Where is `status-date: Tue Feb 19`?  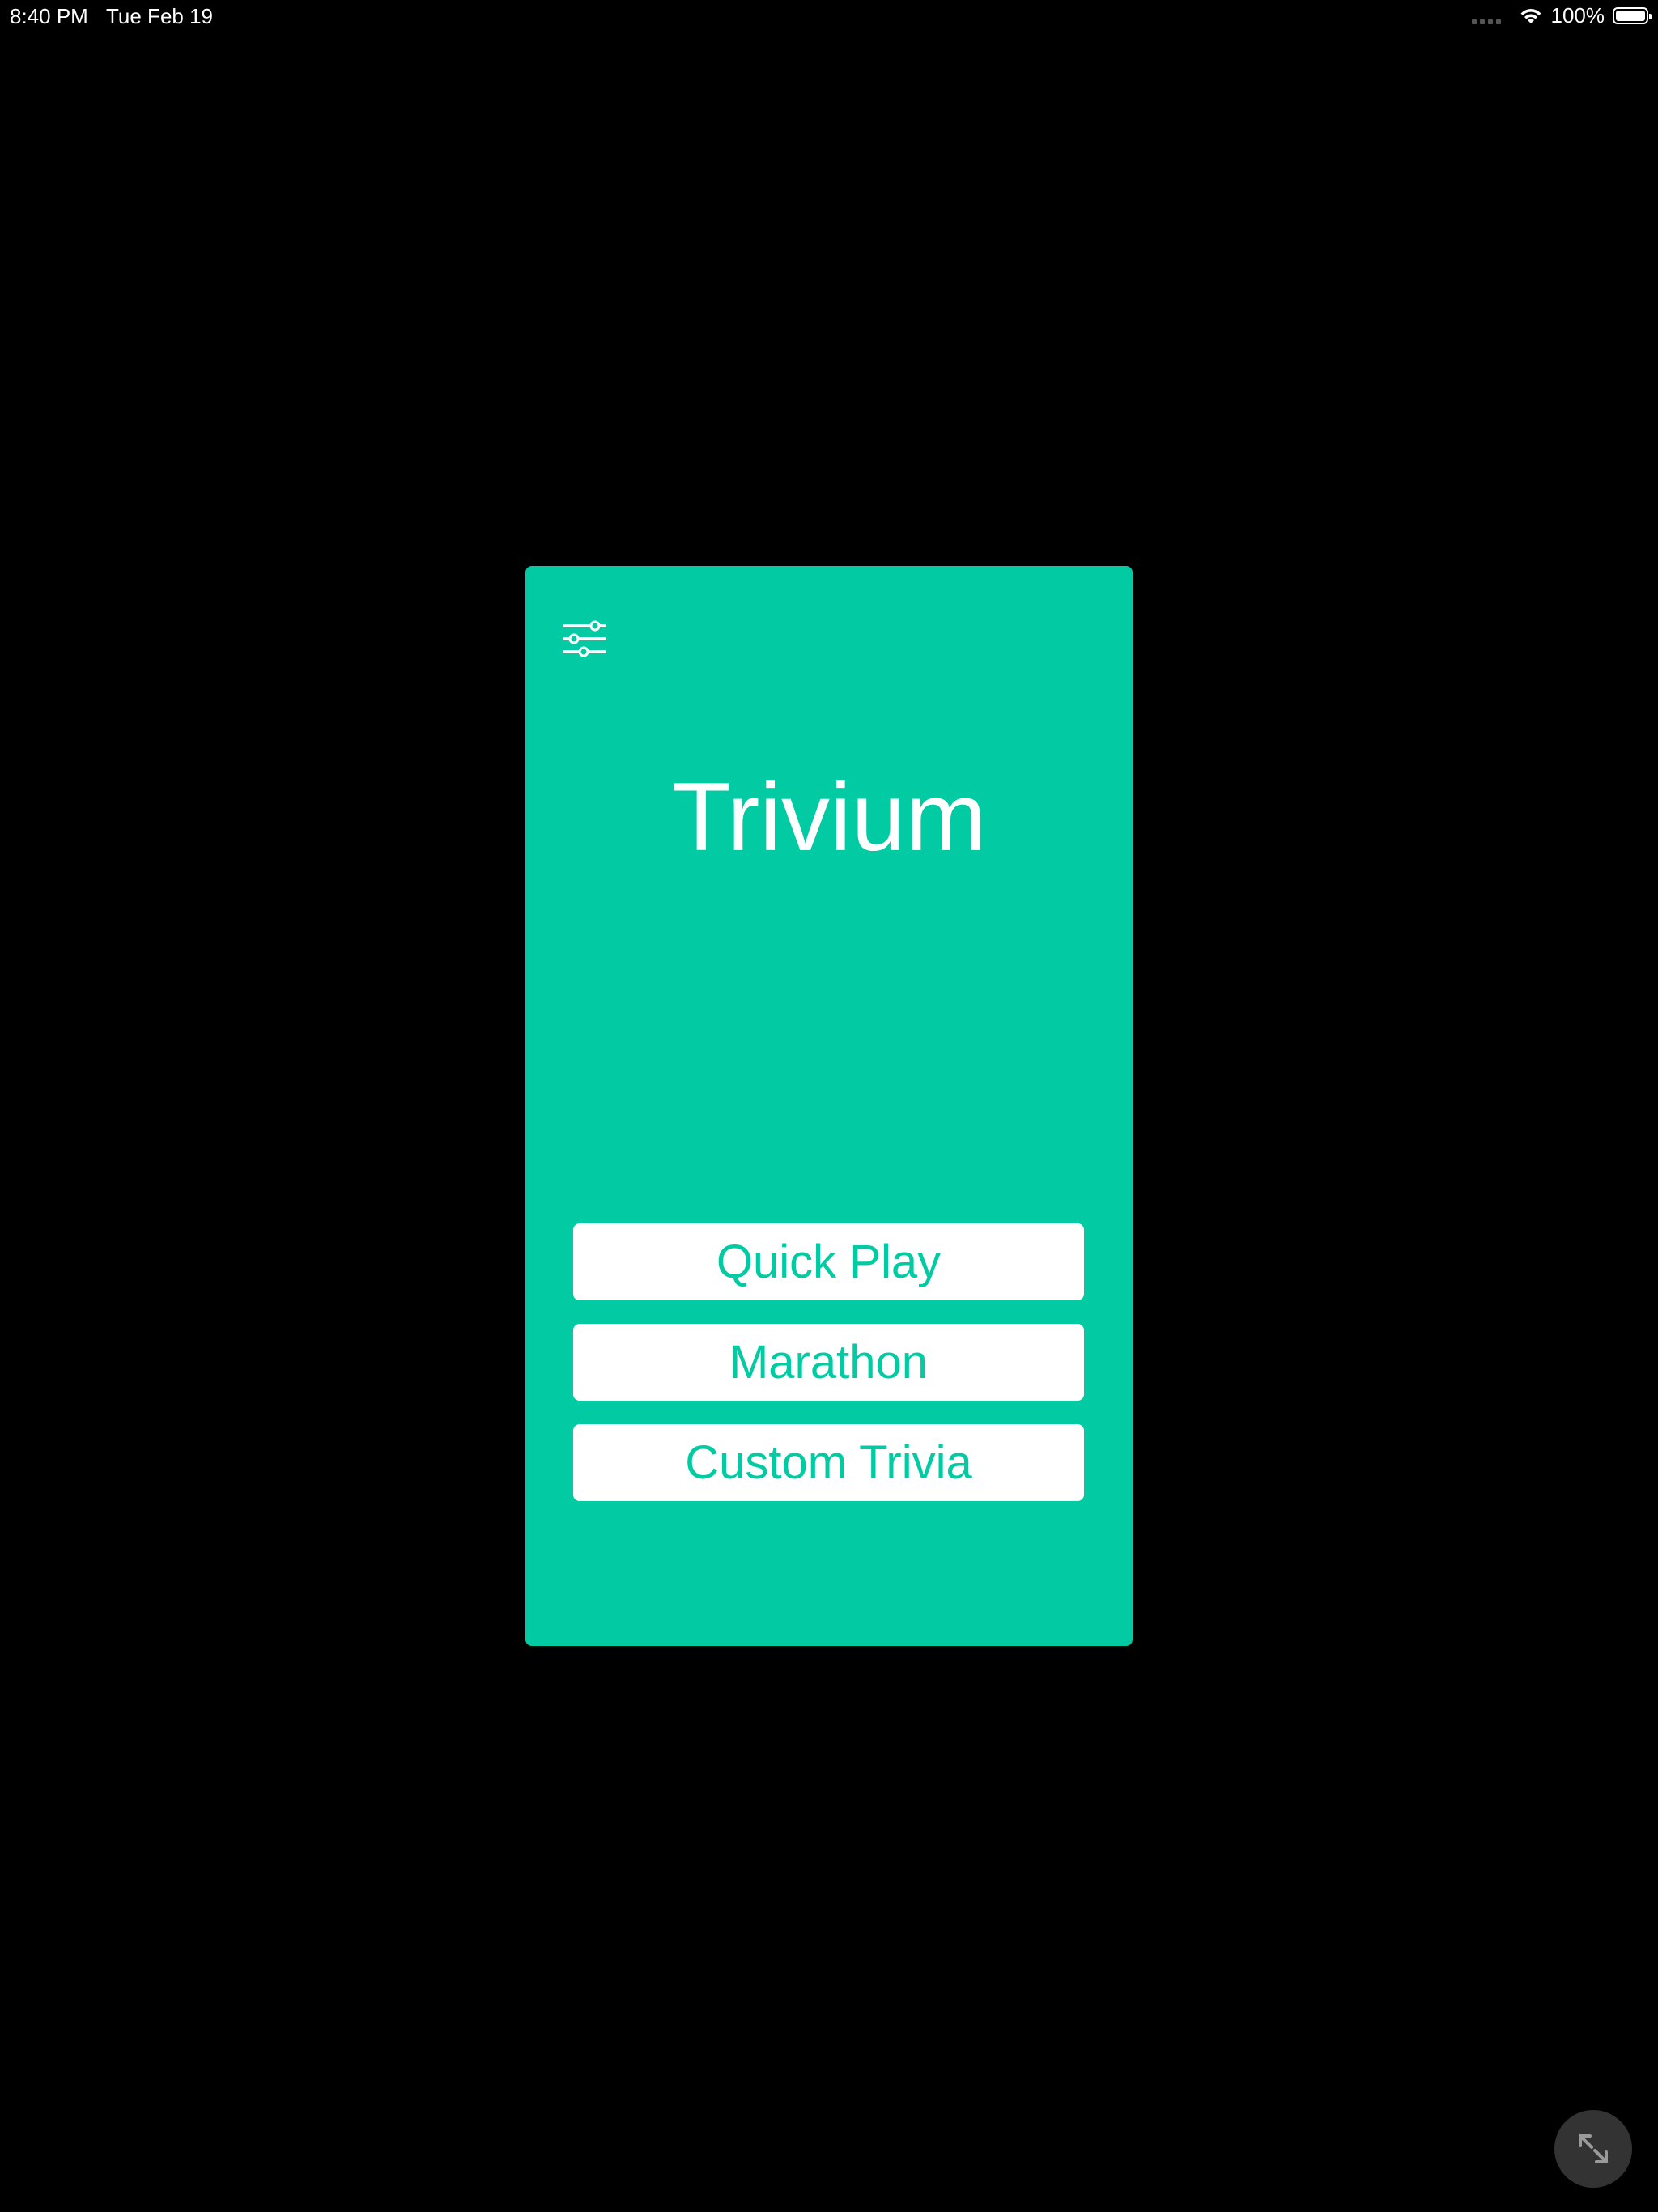 status-date: Tue Feb 19 is located at coordinates (160, 16).